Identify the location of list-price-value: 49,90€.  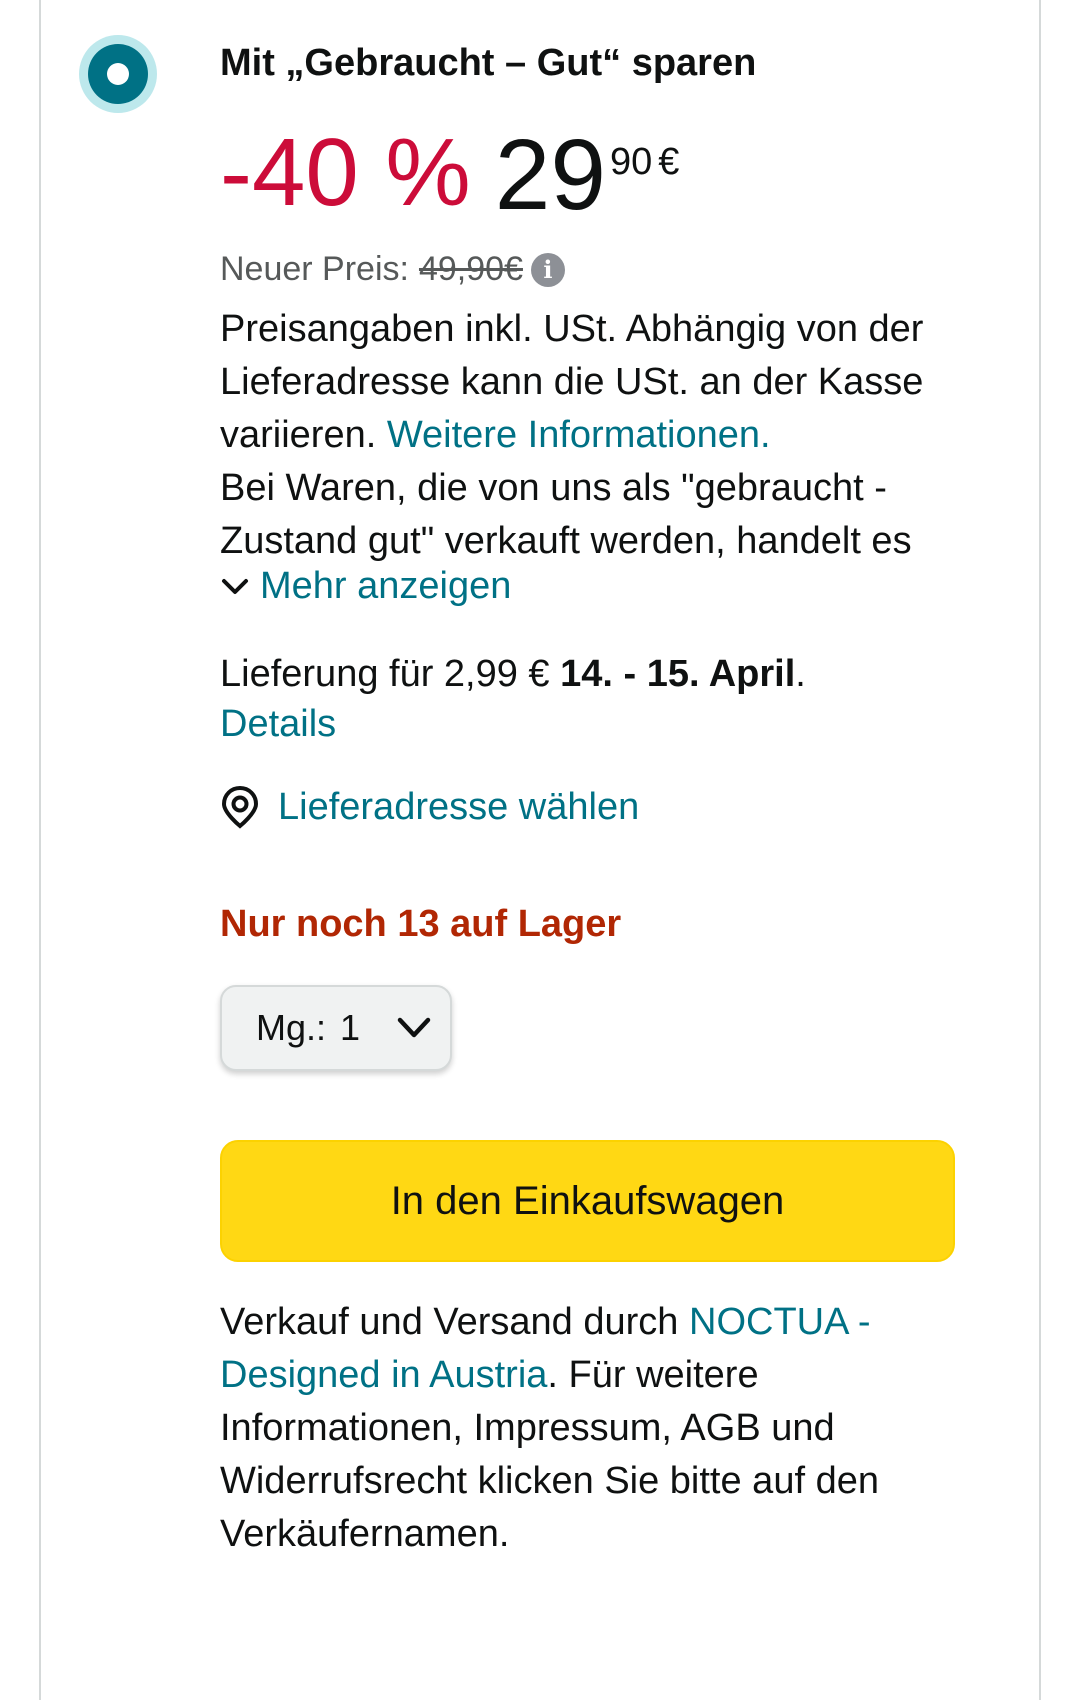
(470, 269).